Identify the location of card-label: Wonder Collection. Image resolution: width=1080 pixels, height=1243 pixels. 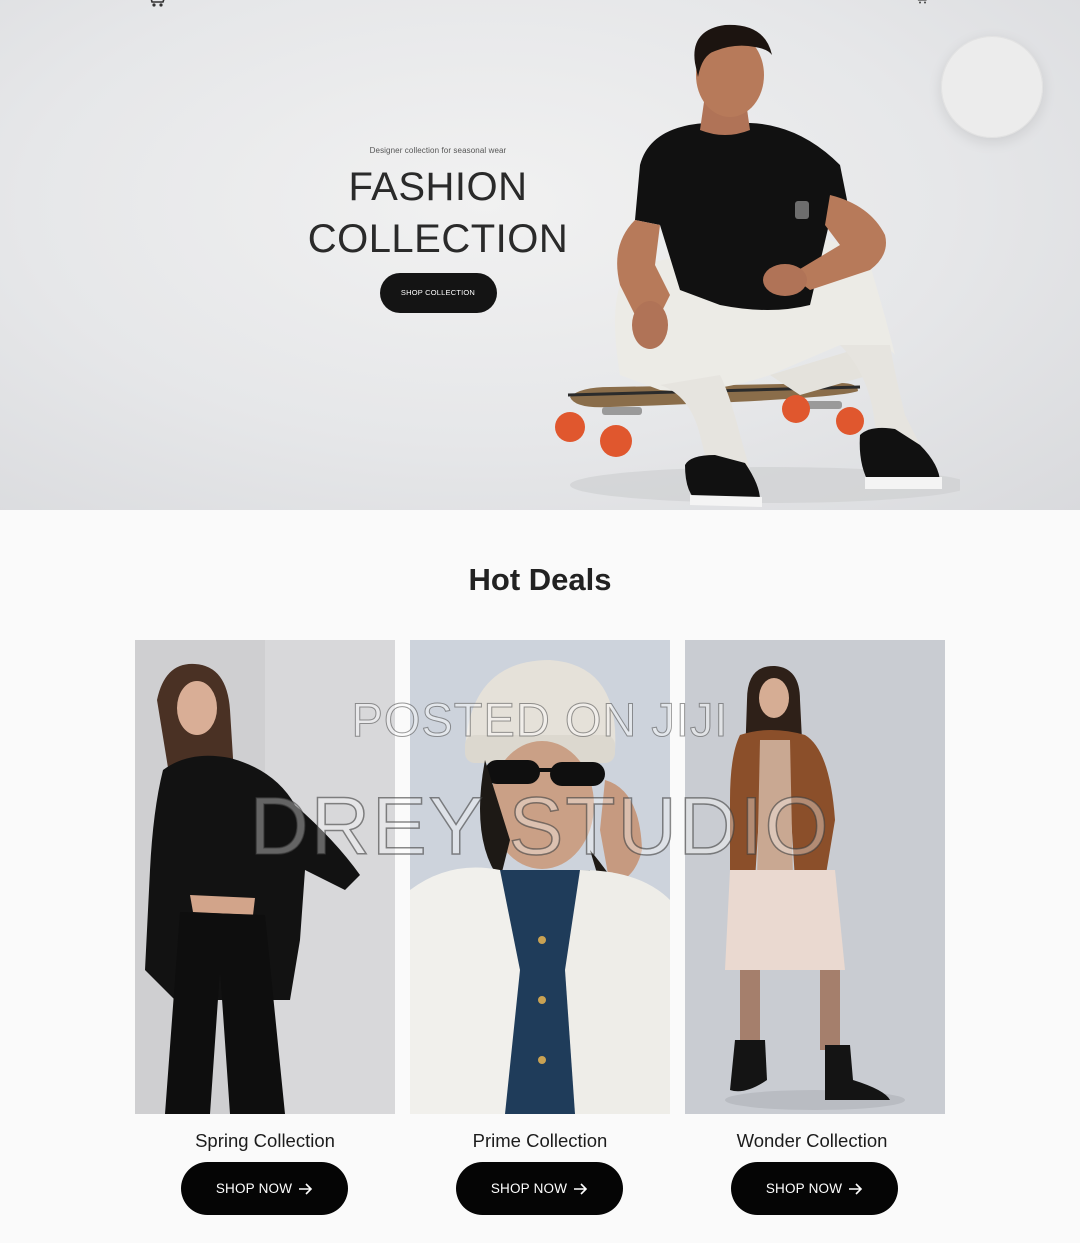
(812, 1140).